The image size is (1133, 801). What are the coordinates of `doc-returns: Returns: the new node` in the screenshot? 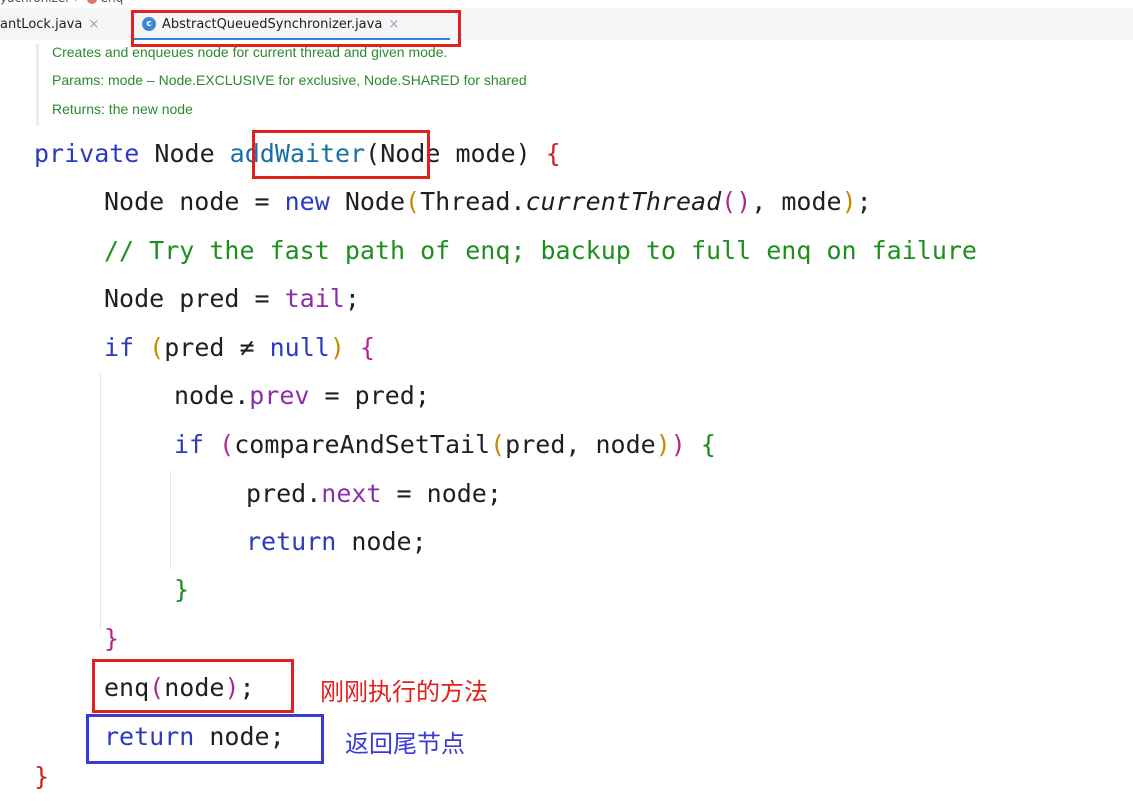 It's located at (122, 109).